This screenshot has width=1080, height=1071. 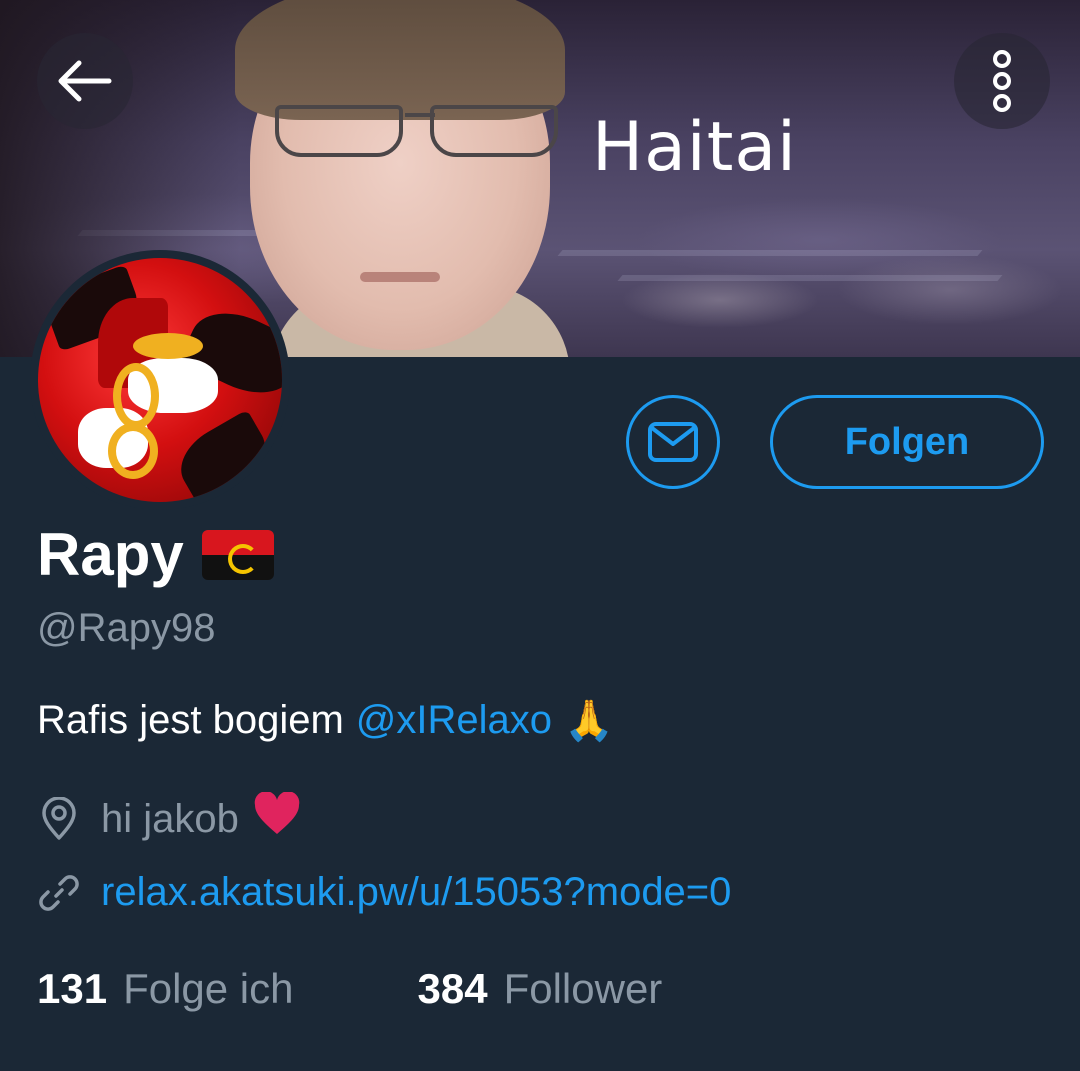 I want to click on envelope-icon, so click(x=673, y=442).